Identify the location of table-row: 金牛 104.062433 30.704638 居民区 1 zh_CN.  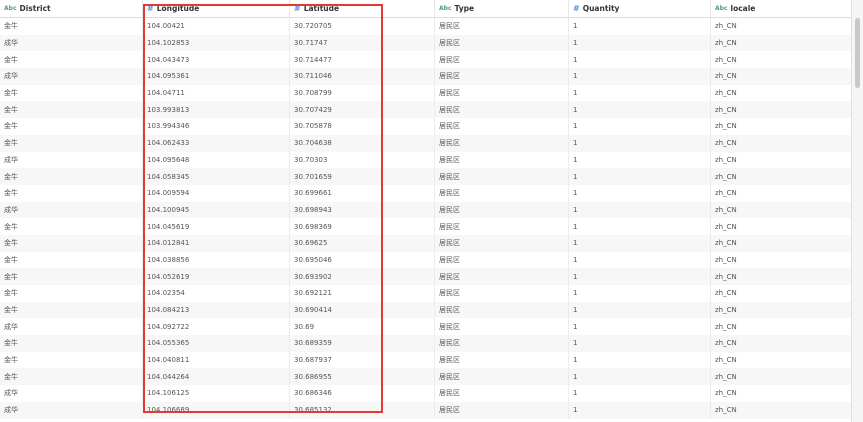
(425, 143).